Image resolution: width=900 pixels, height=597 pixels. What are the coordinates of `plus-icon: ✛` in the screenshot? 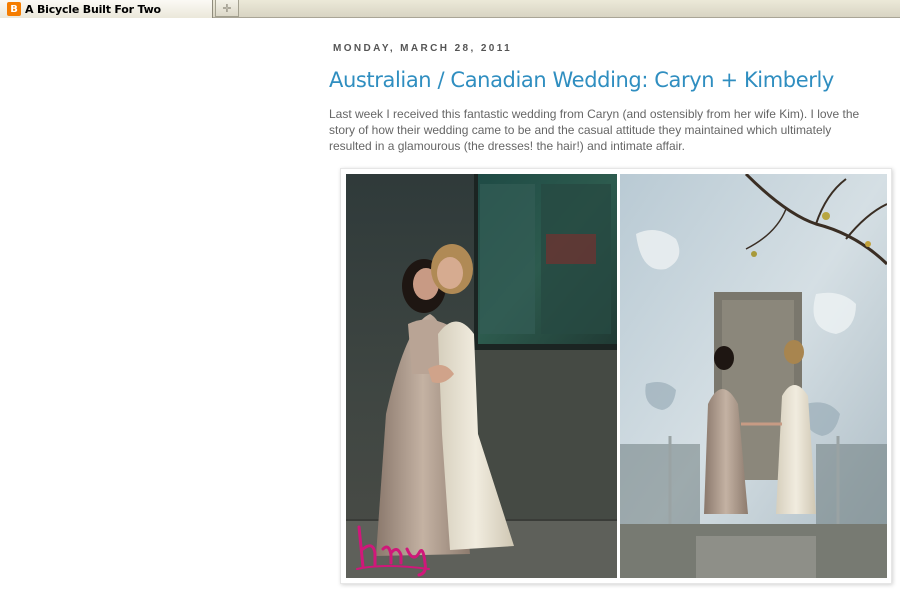 It's located at (227, 8).